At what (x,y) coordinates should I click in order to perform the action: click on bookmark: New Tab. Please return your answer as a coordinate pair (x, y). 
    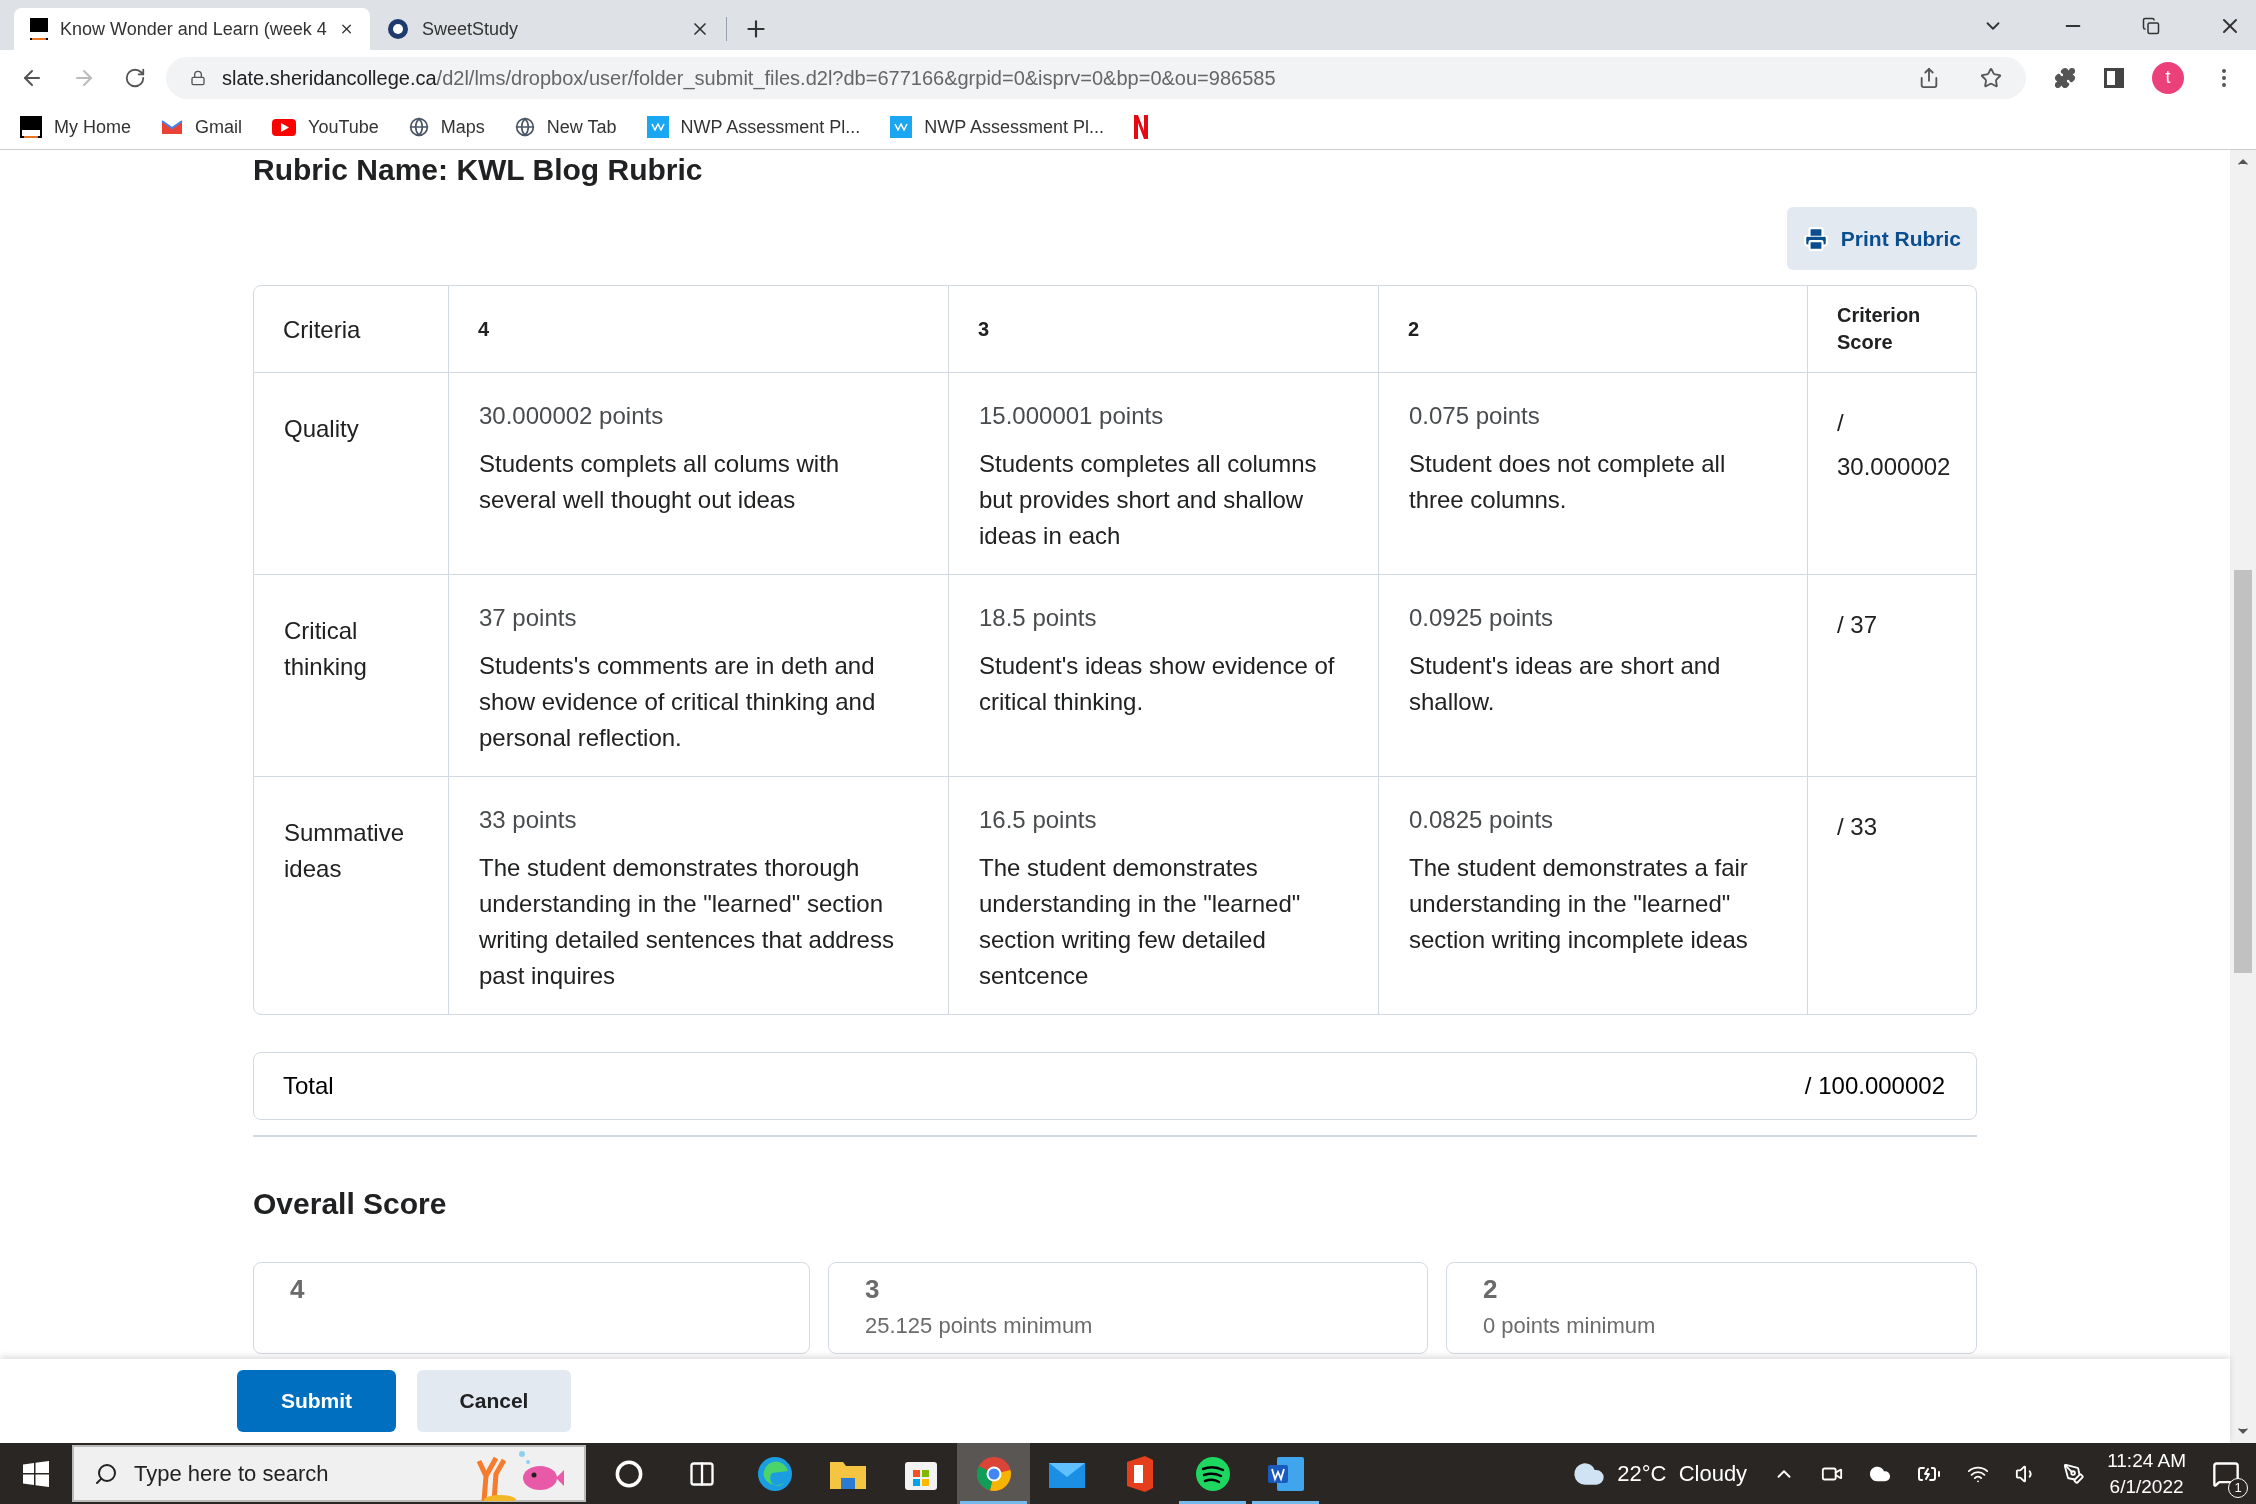
    Looking at the image, I should click on (565, 127).